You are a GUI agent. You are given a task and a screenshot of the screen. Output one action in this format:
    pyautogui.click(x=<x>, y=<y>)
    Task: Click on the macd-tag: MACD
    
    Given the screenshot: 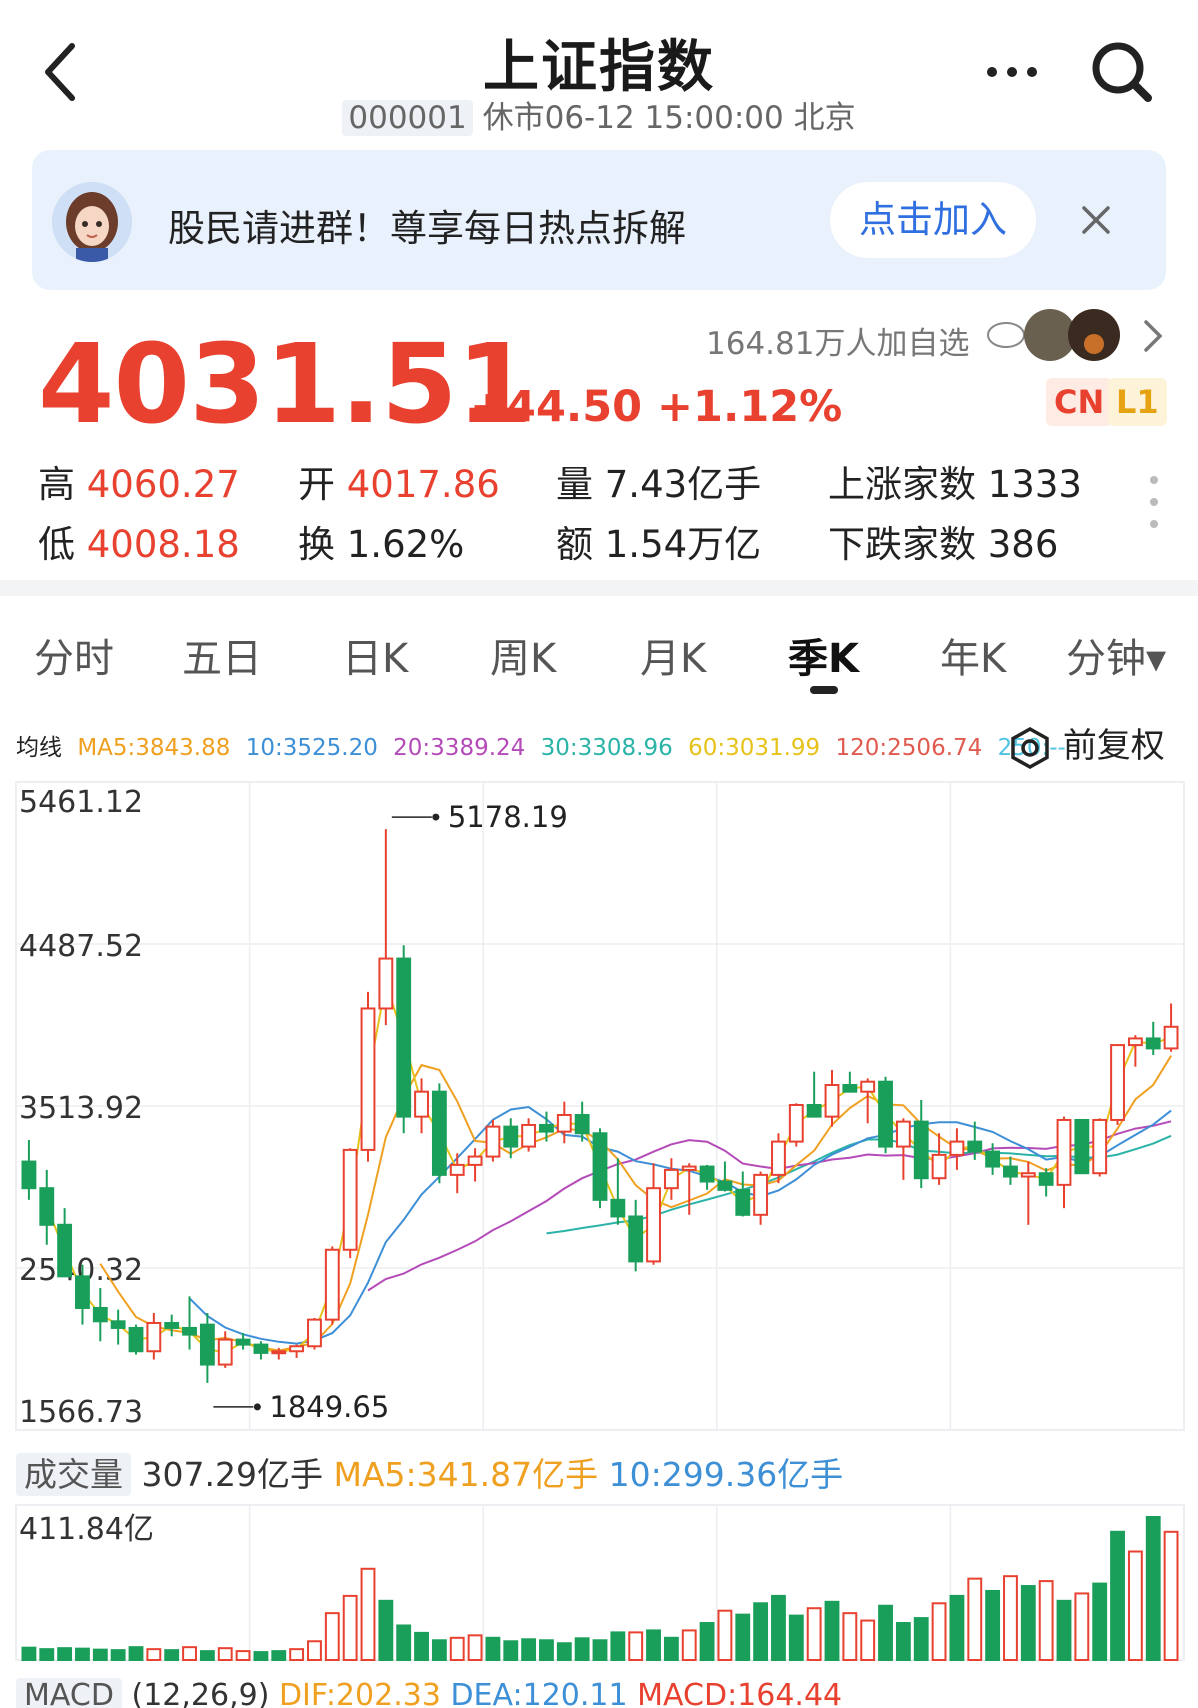 What is the action you would take?
    pyautogui.click(x=69, y=1693)
    